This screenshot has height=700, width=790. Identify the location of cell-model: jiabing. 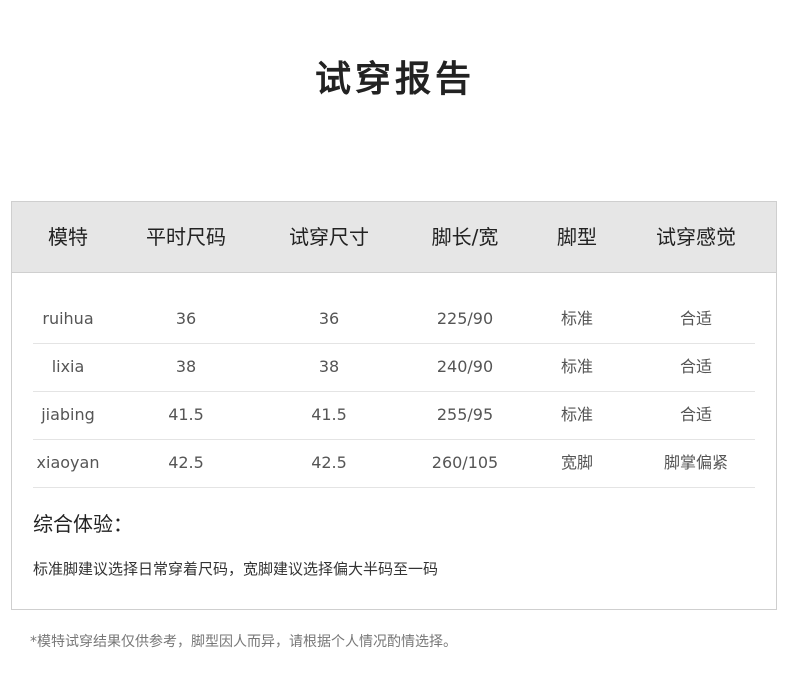
(68, 414).